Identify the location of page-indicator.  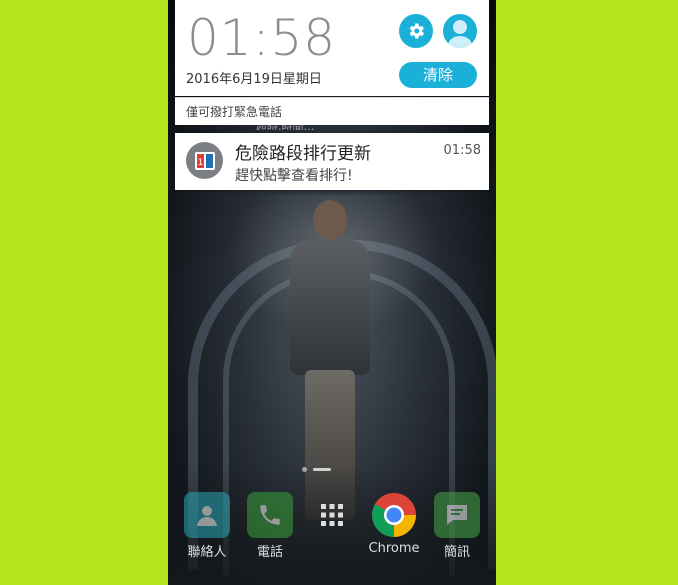
(316, 469).